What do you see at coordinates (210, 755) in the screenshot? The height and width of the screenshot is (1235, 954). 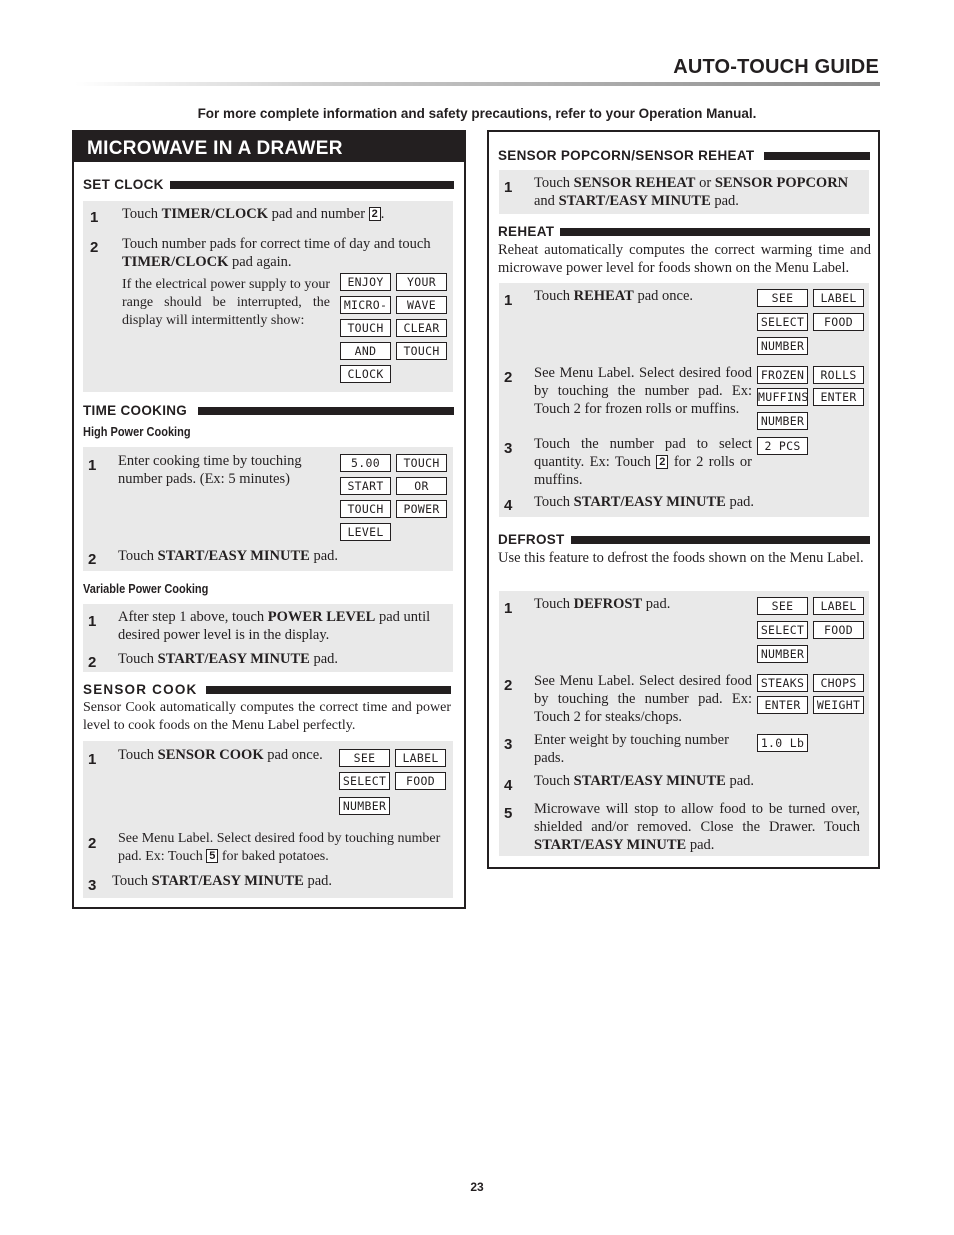 I see `pad-name: SENSOR COOK` at bounding box center [210, 755].